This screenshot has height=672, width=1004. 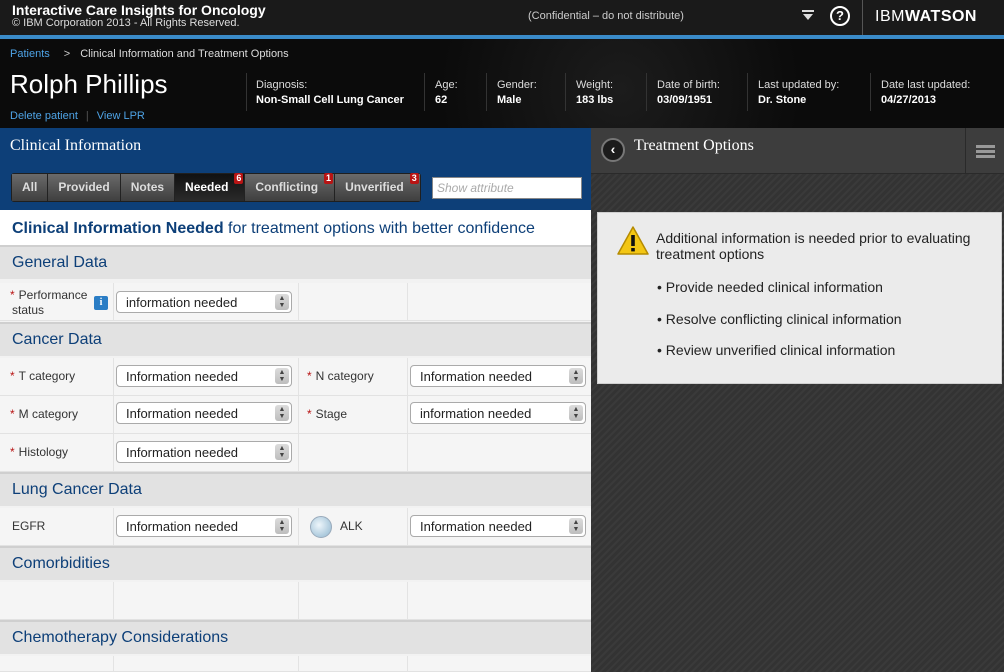 What do you see at coordinates (148, 187) in the screenshot?
I see `filter-tab-notes: Notes` at bounding box center [148, 187].